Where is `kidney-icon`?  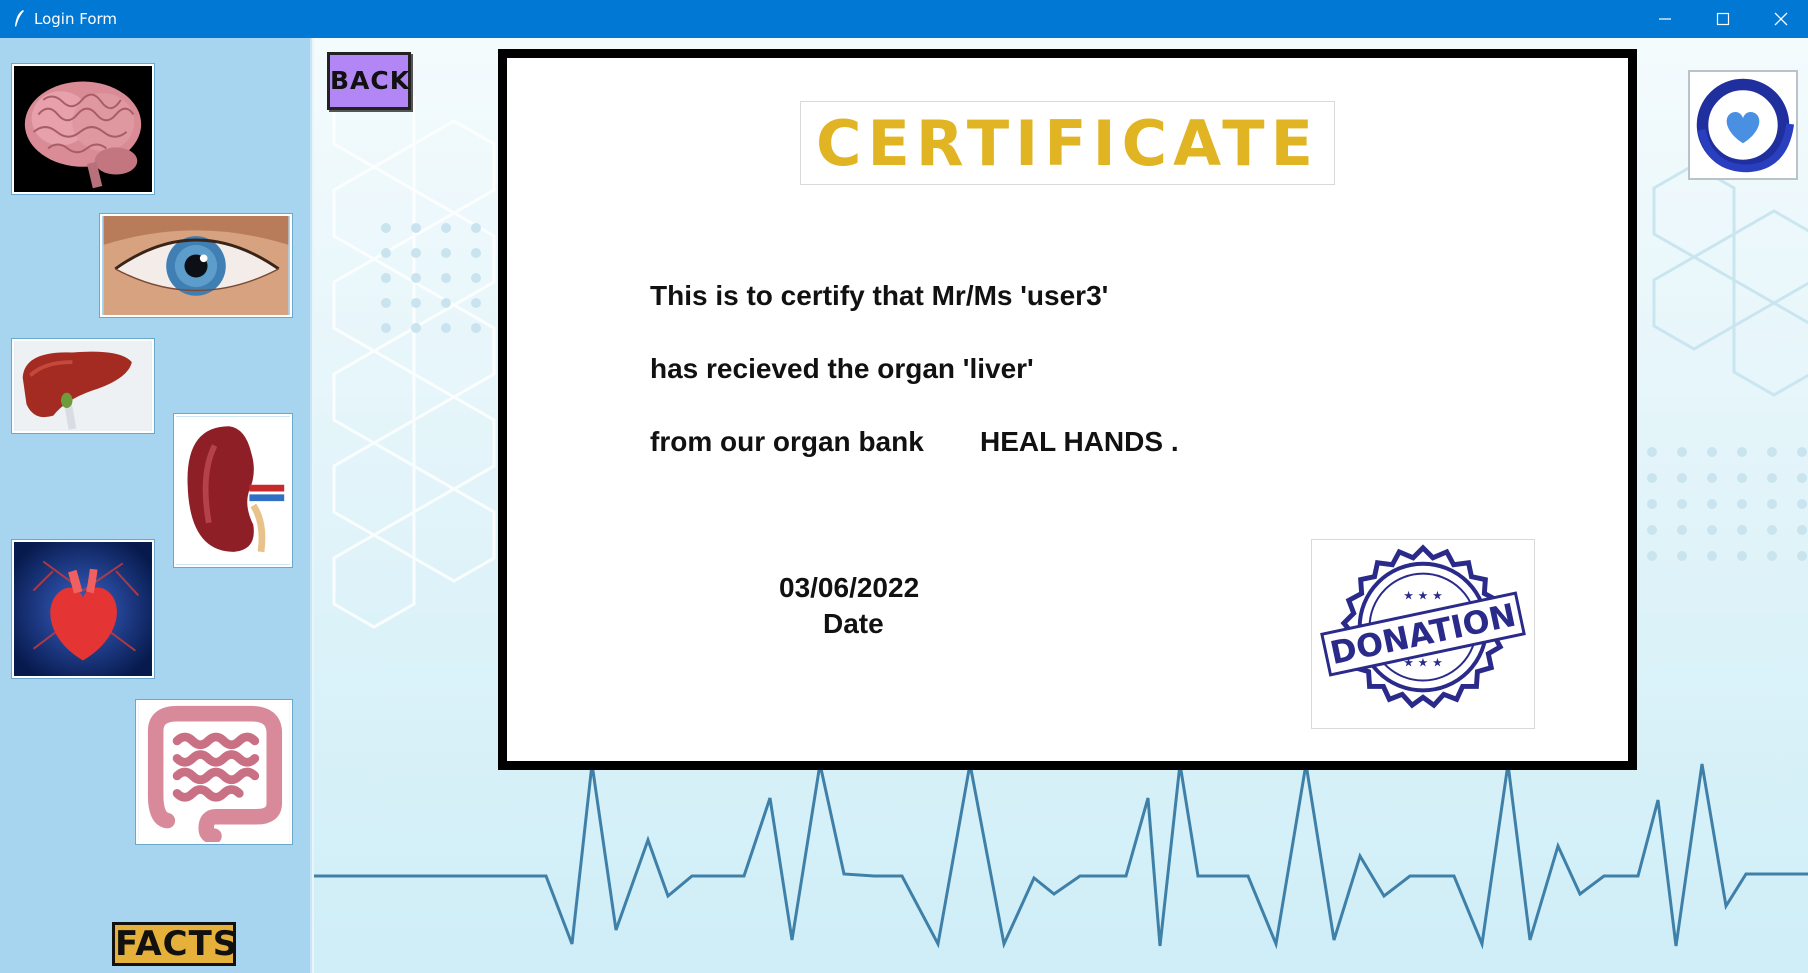 kidney-icon is located at coordinates (233, 490).